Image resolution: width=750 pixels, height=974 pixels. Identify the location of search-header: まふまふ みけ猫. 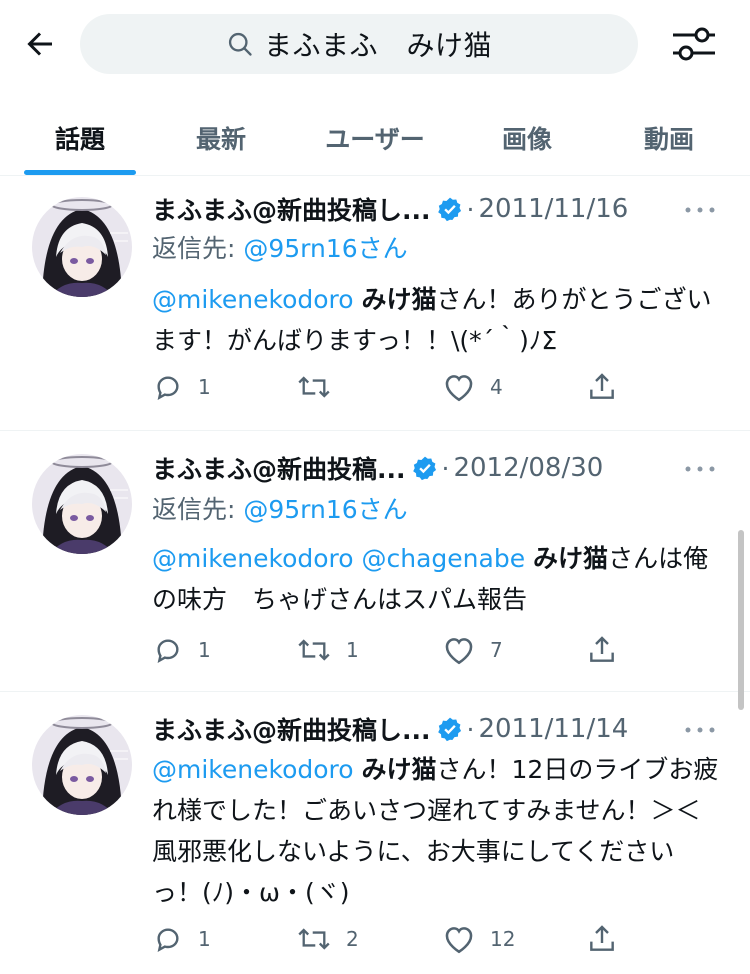
(375, 44).